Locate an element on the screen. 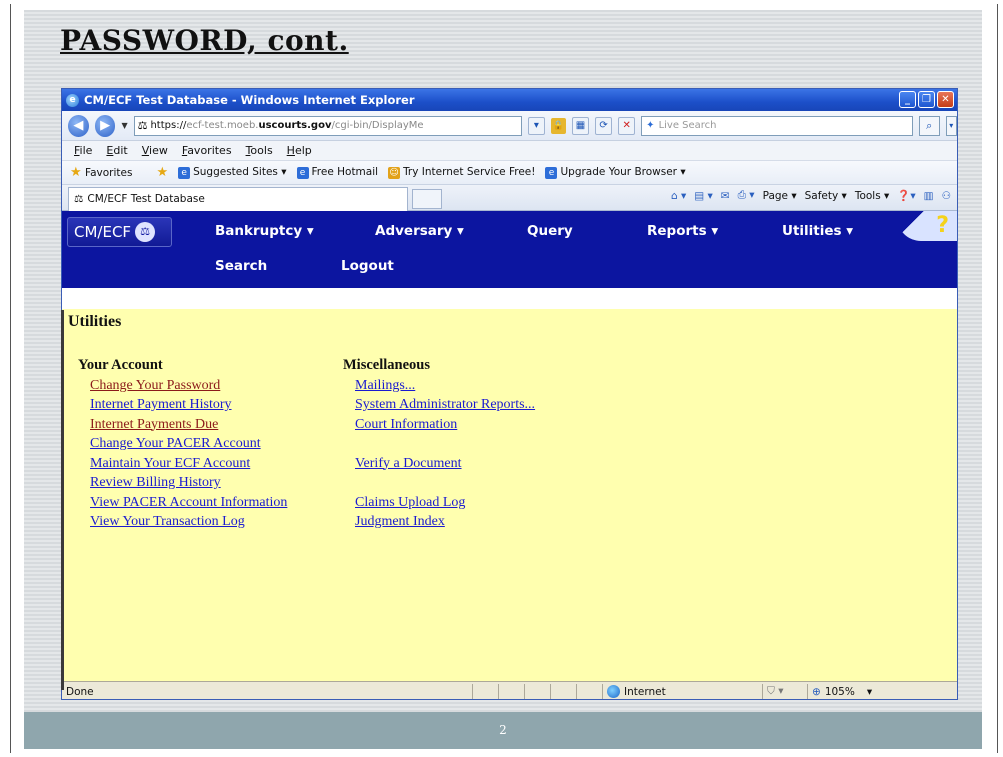 The image size is (1003, 757). nav-bankruptcy: Bankruptcy ▾ is located at coordinates (264, 231).